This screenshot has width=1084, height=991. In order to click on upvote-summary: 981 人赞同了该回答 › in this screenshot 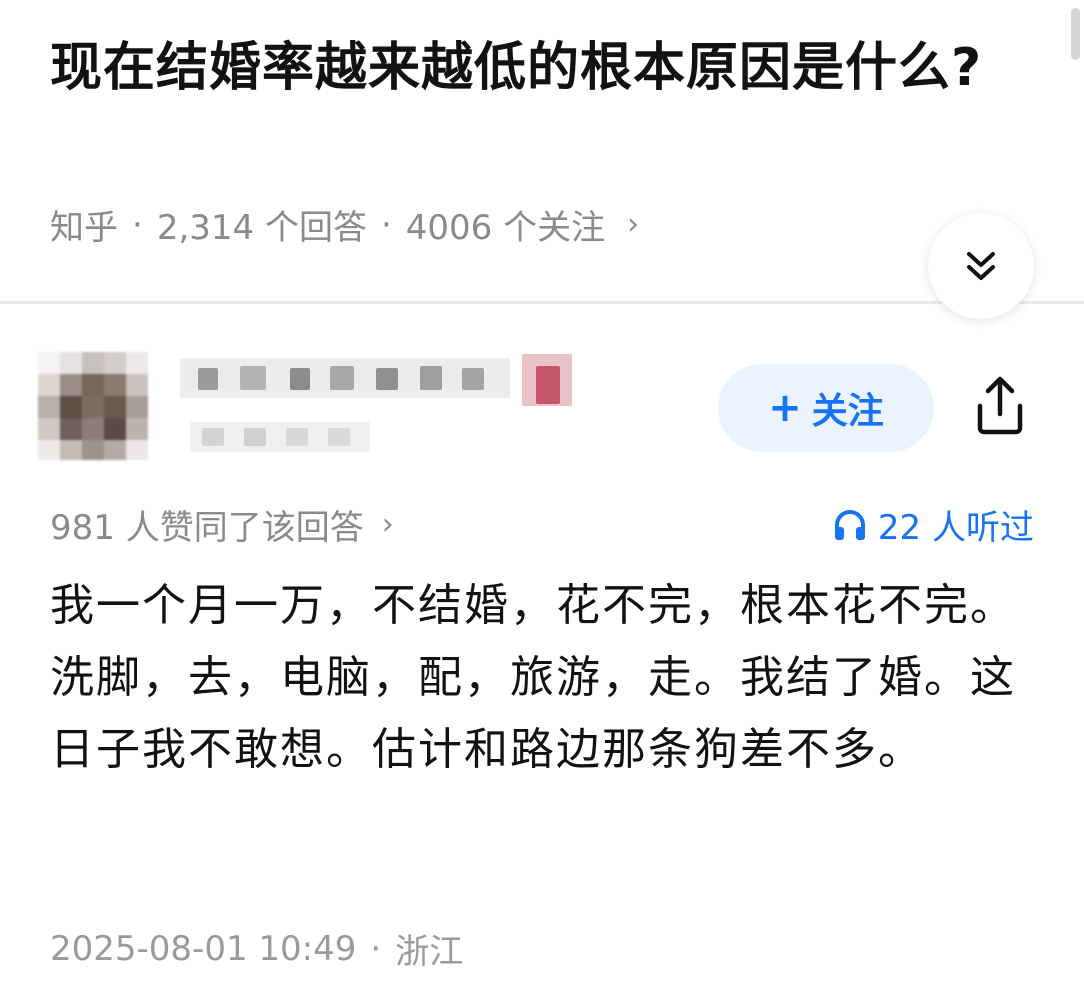, I will do `click(222, 524)`.